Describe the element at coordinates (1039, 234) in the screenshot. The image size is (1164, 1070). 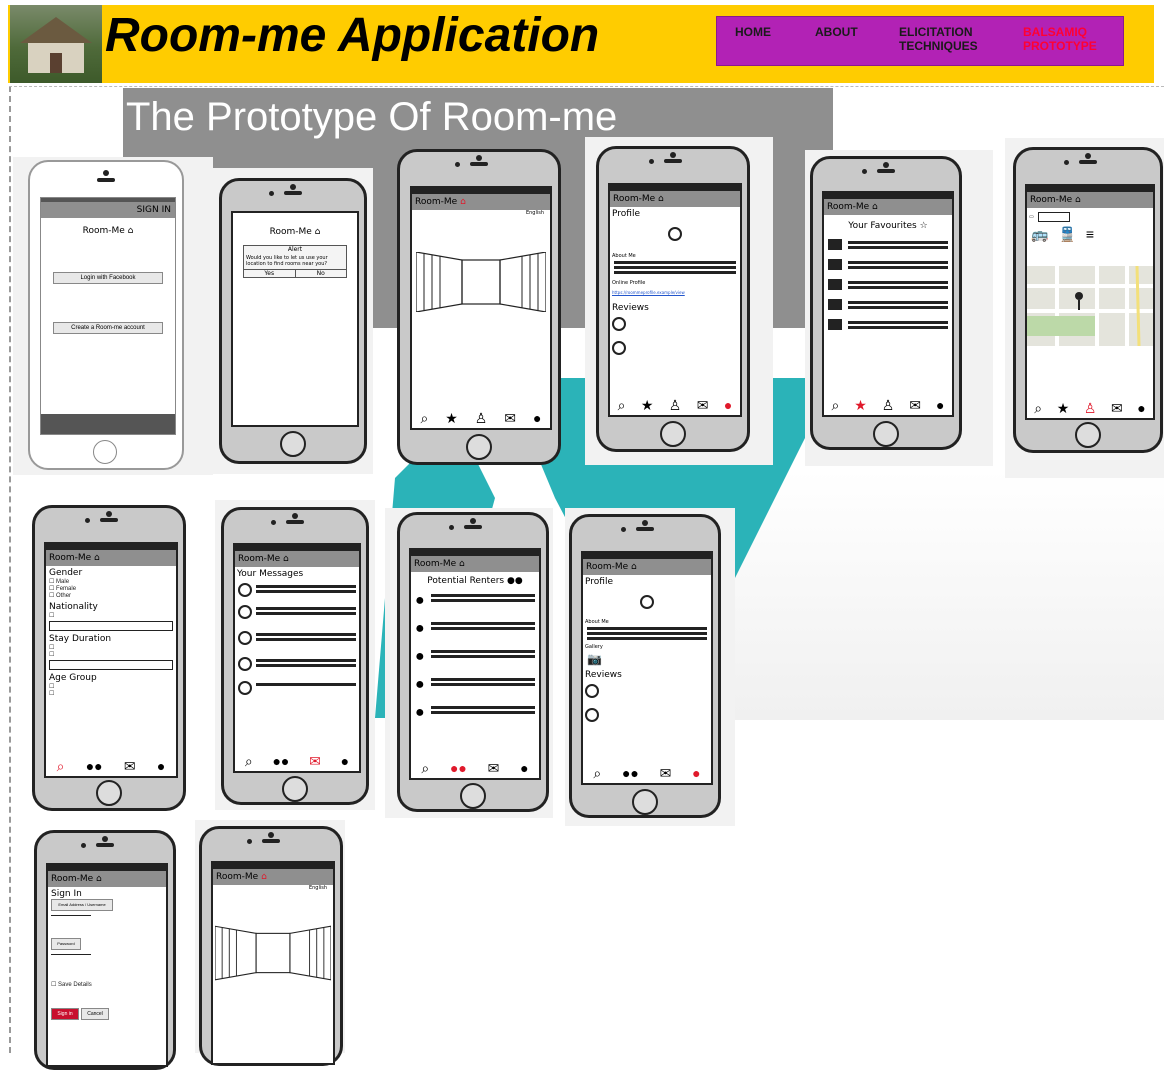
I see `bus-icon: 🚌` at that location.